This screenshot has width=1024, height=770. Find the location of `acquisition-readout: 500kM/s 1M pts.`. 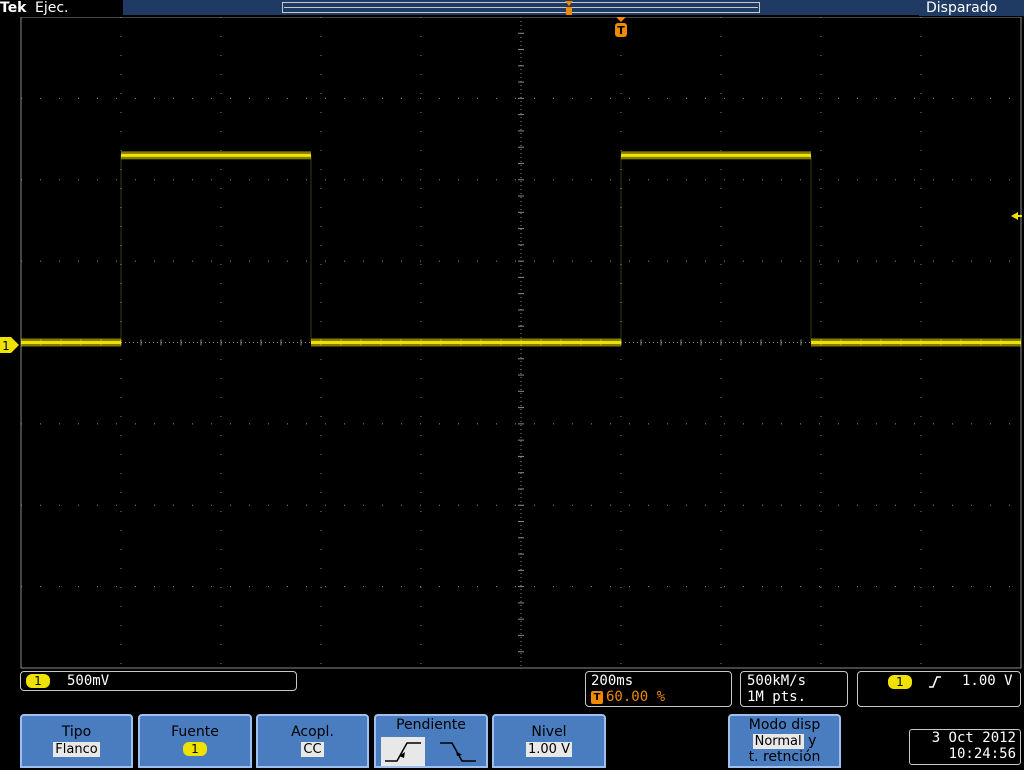

acquisition-readout: 500kM/s 1M pts. is located at coordinates (794, 689).